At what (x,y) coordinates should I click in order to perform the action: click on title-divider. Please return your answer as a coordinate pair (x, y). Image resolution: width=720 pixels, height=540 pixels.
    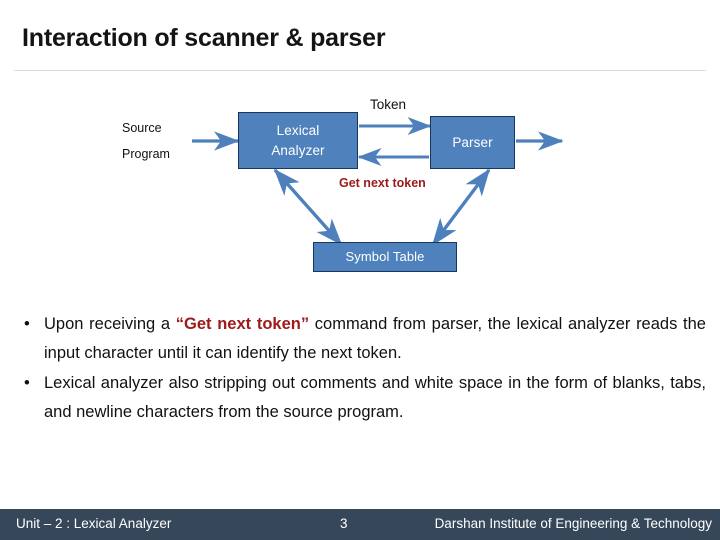
    Looking at the image, I should click on (360, 70).